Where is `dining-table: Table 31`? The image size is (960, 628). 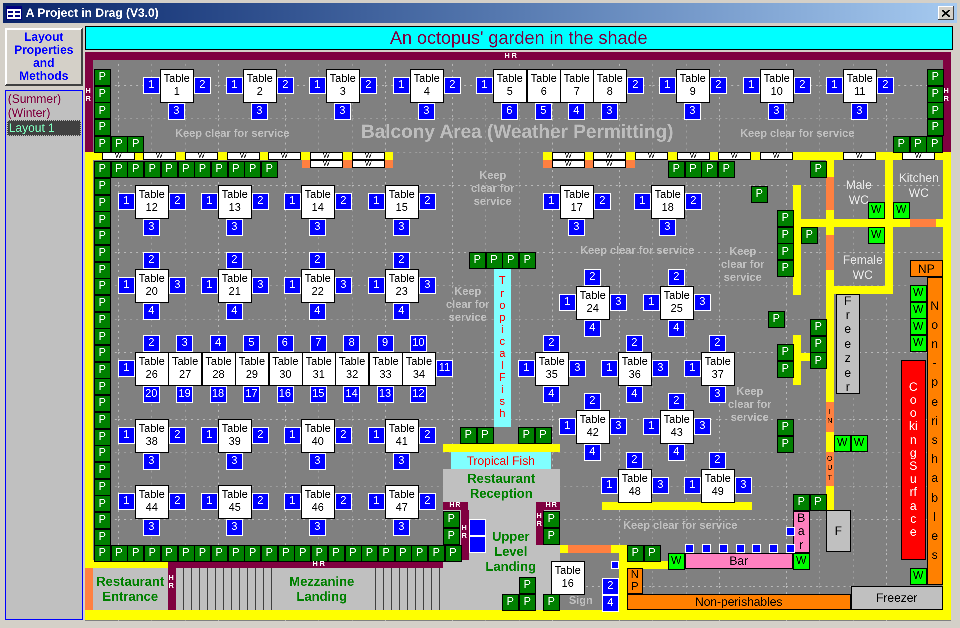 dining-table: Table 31 is located at coordinates (319, 369).